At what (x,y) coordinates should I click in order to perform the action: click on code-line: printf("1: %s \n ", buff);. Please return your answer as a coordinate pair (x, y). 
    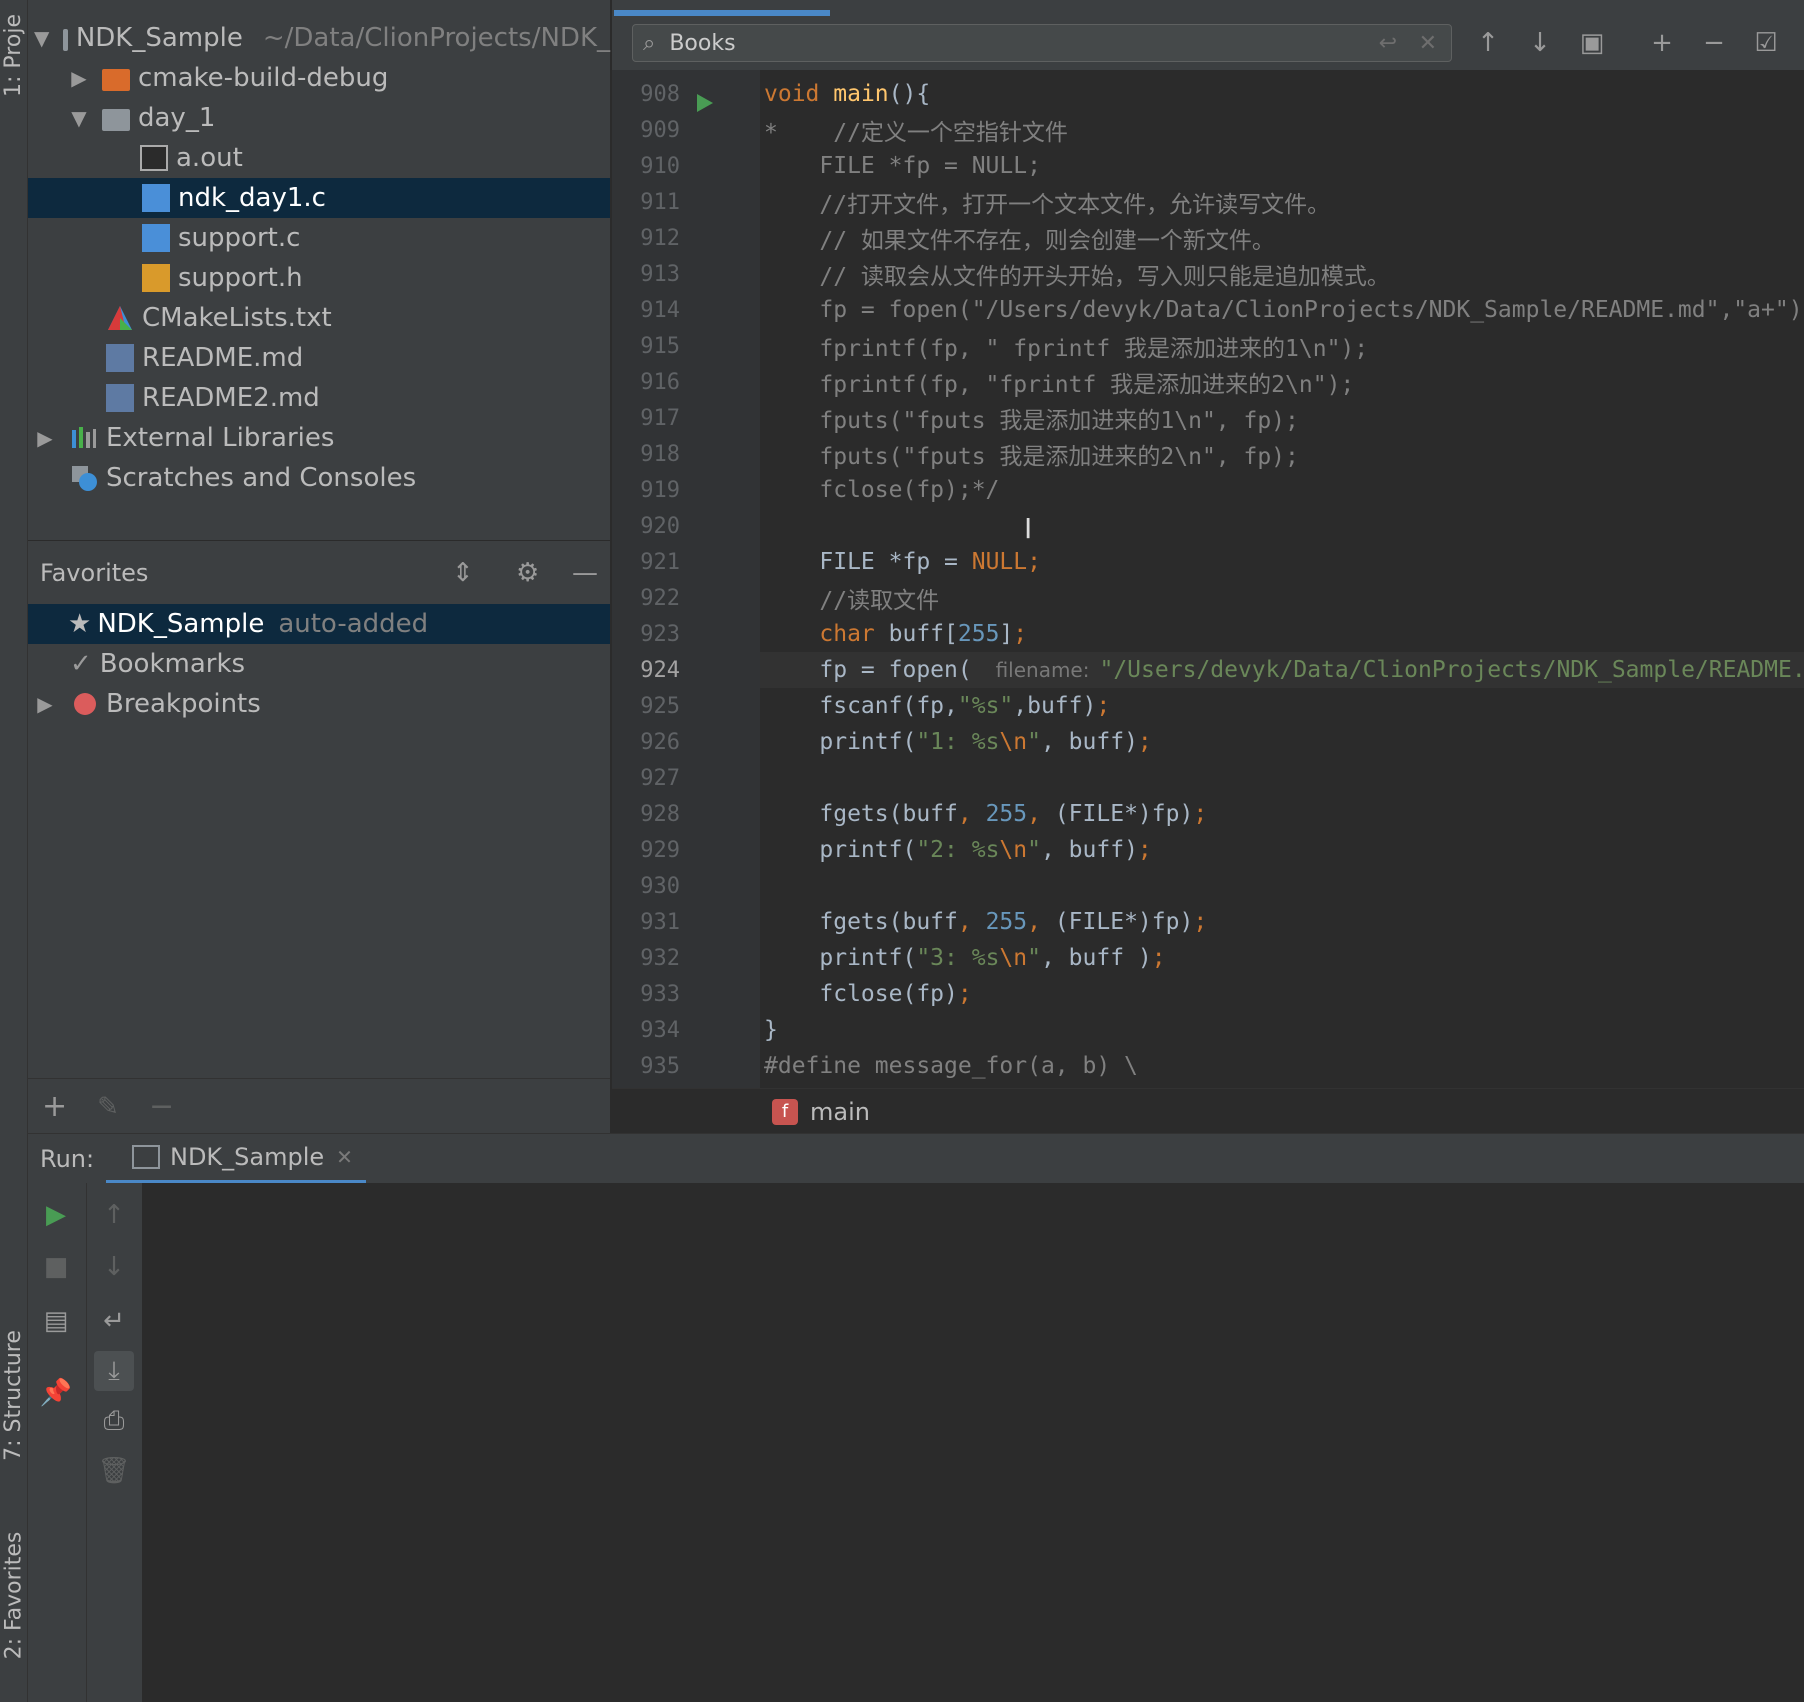
    Looking at the image, I should click on (955, 742).